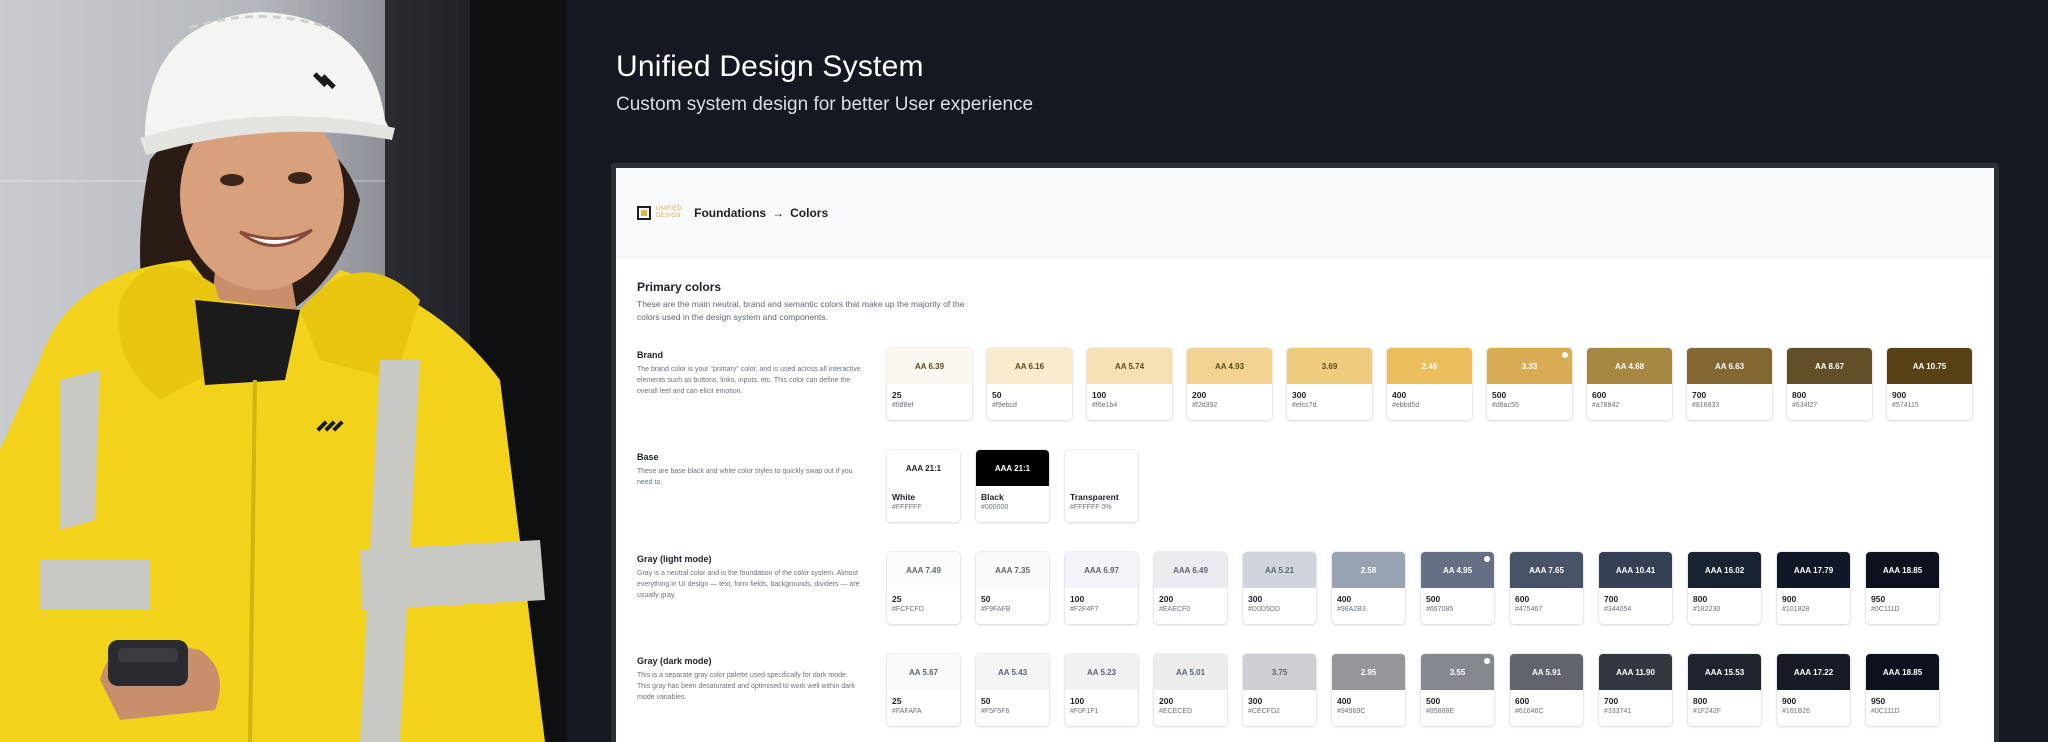  I want to click on swatch-chip: AAA 7.65, so click(1546, 570).